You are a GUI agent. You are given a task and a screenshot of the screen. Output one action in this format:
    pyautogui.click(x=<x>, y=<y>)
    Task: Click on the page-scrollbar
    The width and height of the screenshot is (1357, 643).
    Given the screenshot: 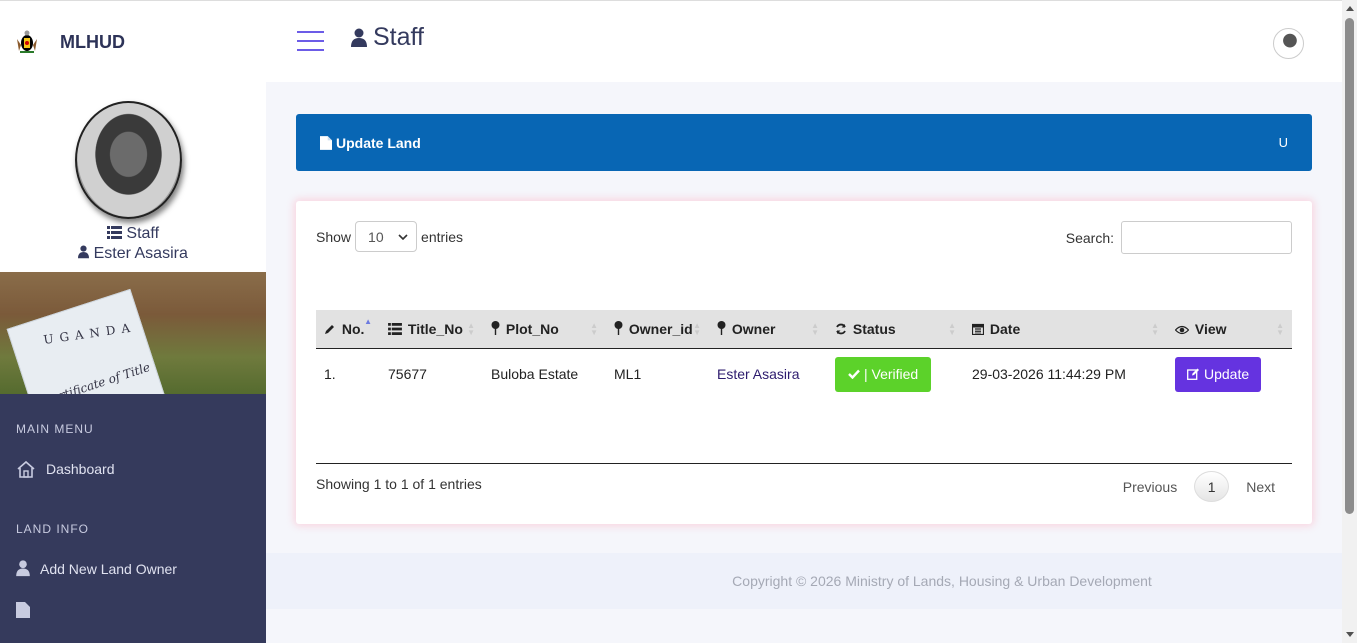 What is the action you would take?
    pyautogui.click(x=1349, y=321)
    